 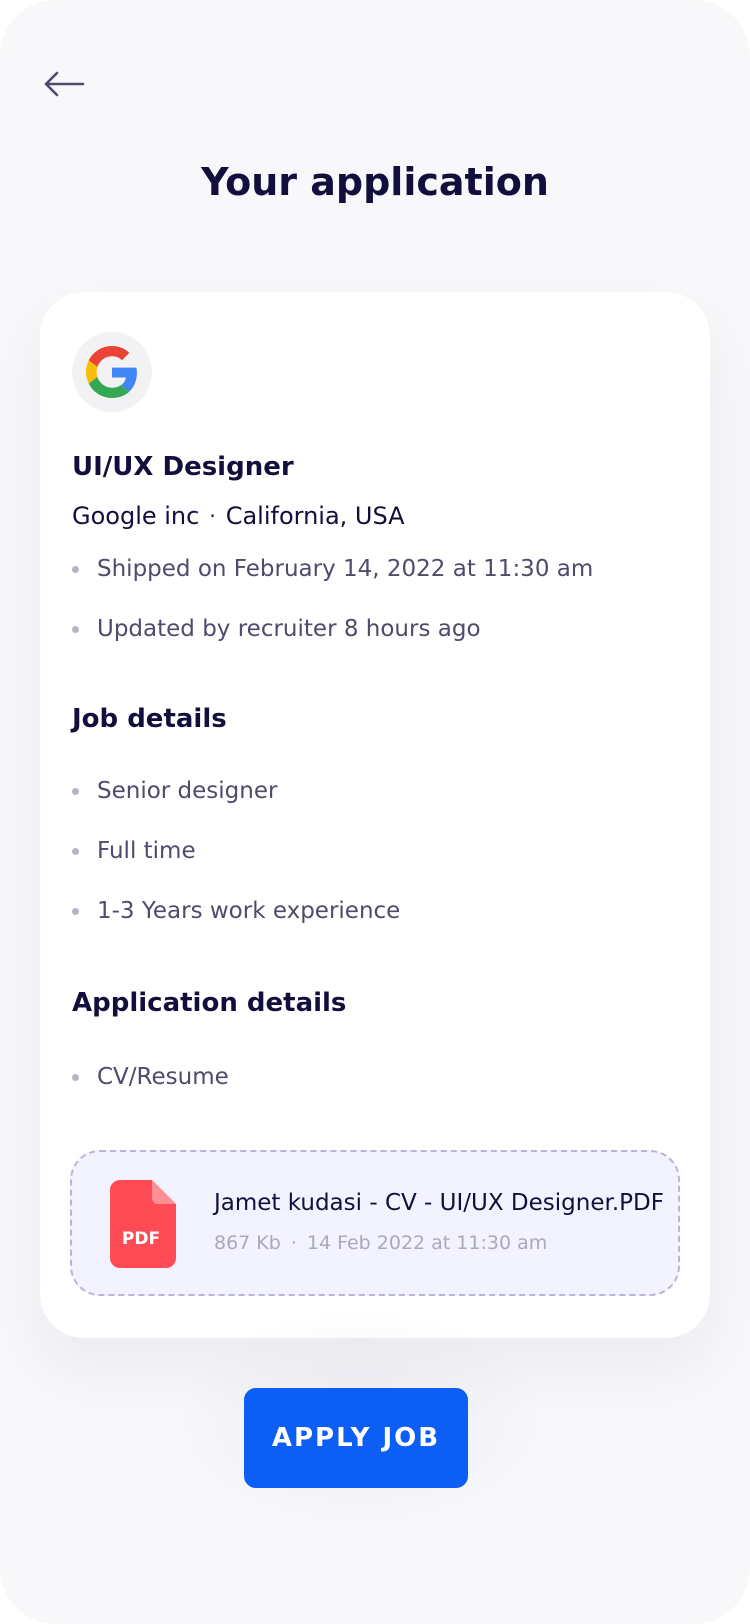 I want to click on file-meta: 867 Kb · 14 Feb 2022 at 11:30 am, so click(x=380, y=1243).